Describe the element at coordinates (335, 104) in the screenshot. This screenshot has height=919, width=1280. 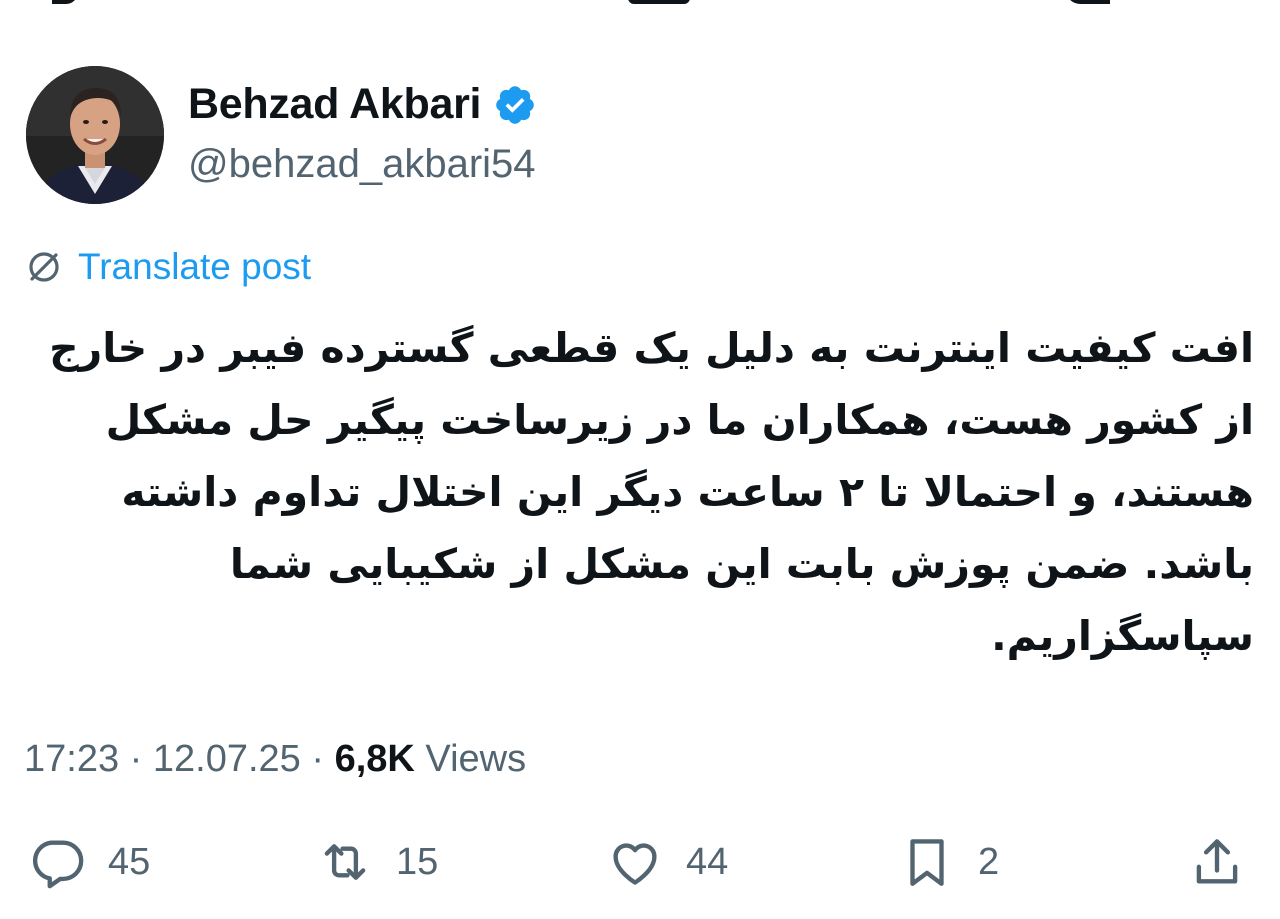
I see `author-name-text: Behzad Akbari` at that location.